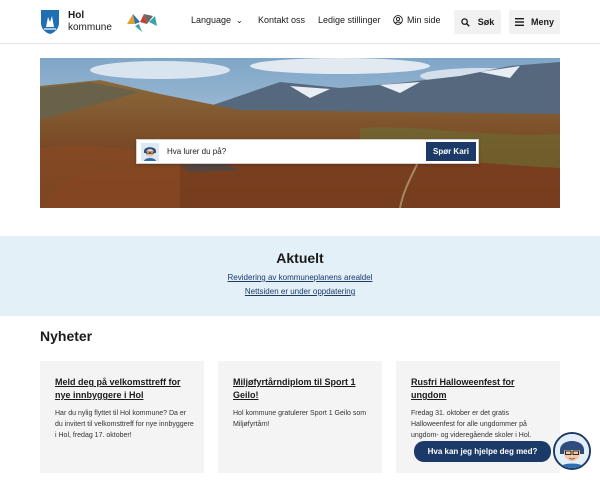  What do you see at coordinates (349, 20) in the screenshot?
I see `nav-link-jobs: Ledige stillinger` at bounding box center [349, 20].